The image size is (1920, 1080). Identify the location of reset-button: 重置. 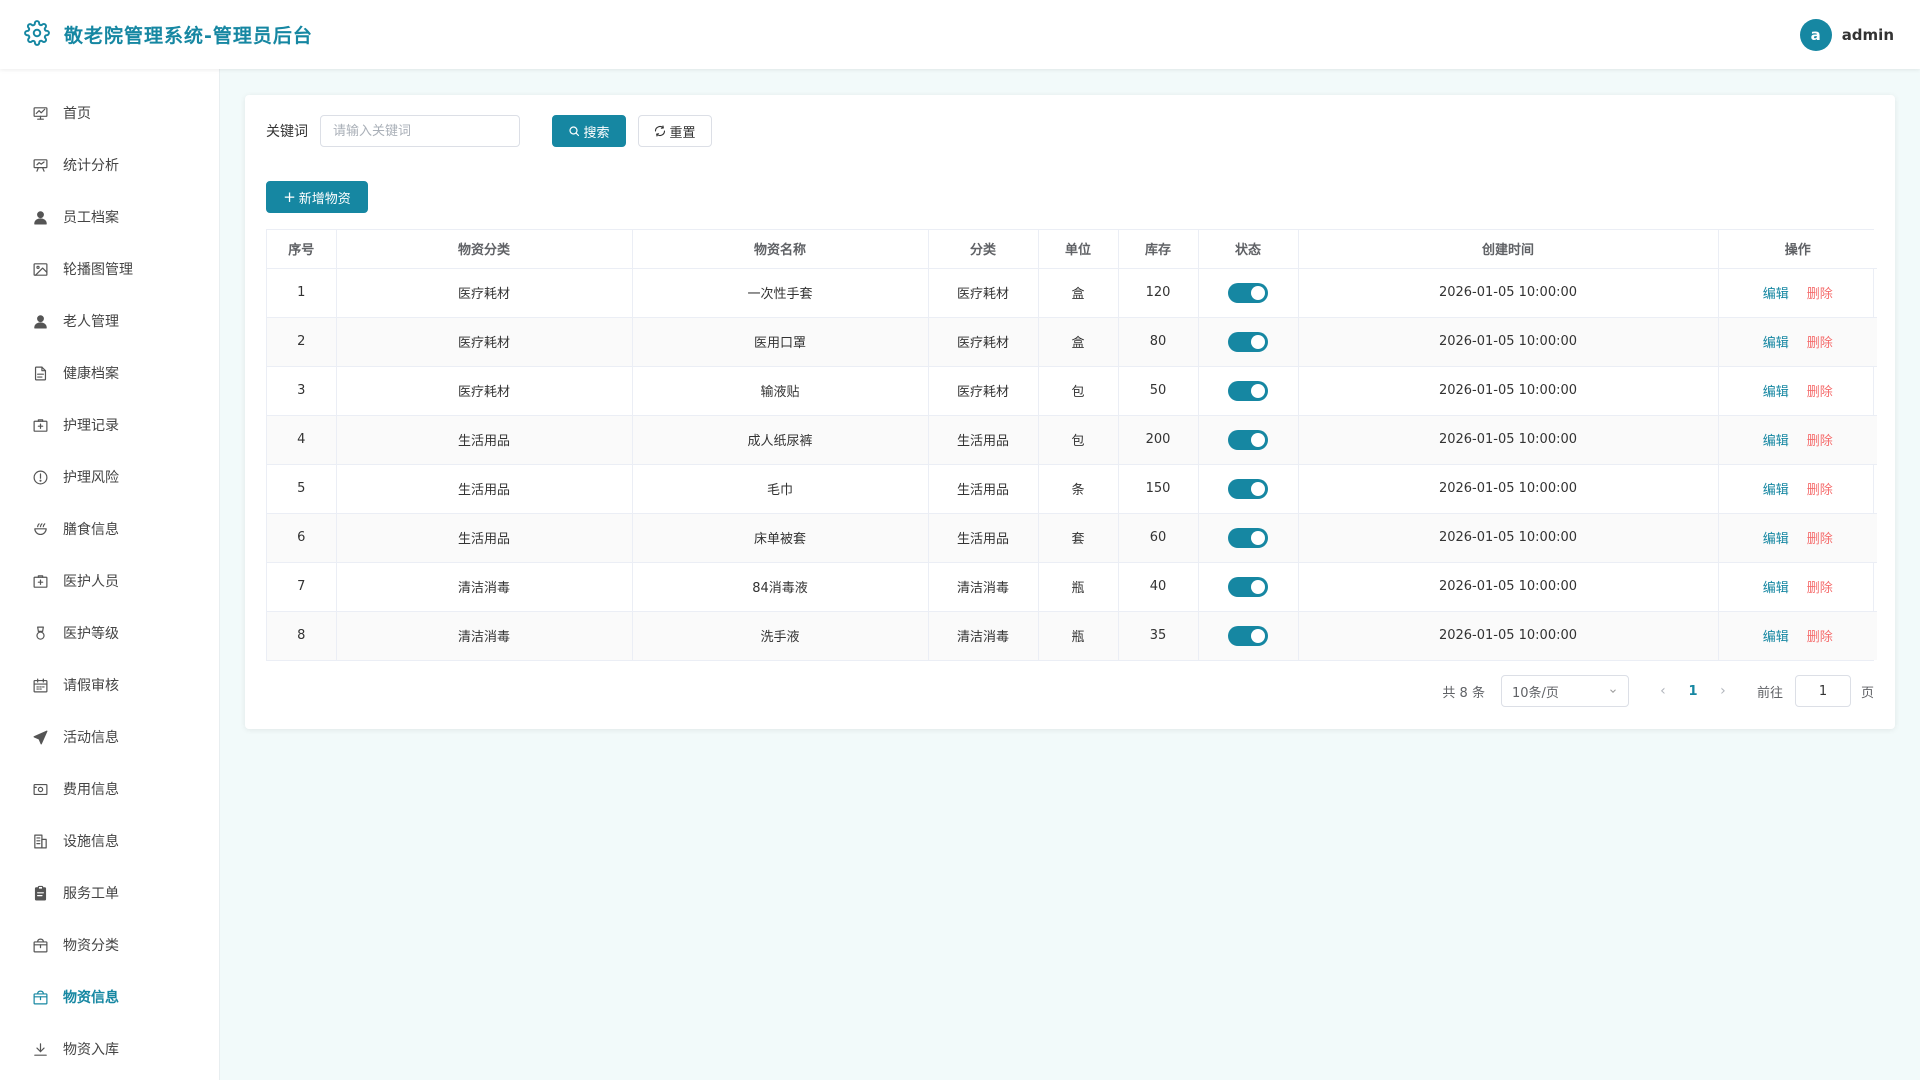
(675, 131).